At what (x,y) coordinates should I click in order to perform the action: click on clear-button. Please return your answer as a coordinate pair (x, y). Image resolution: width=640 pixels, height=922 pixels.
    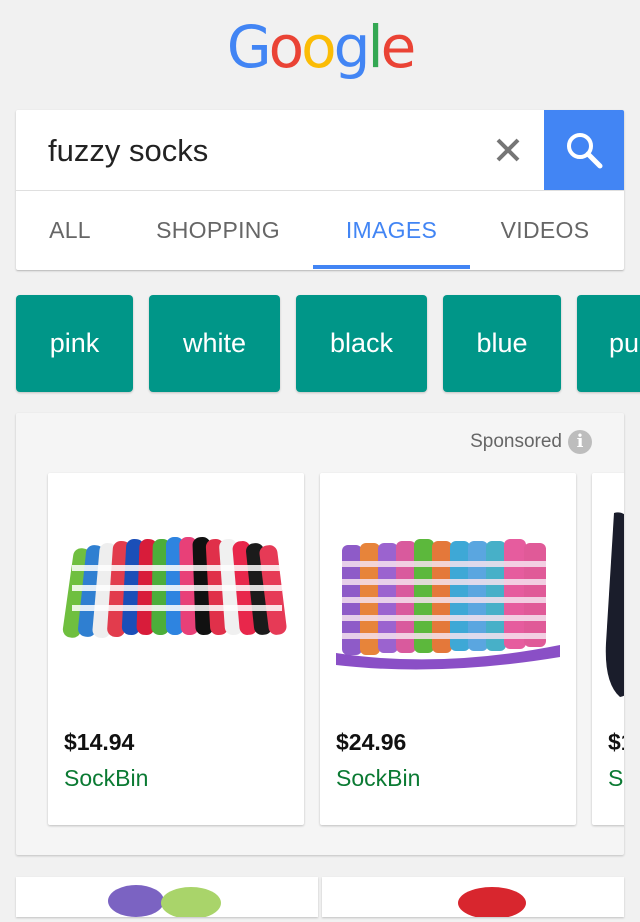
    Looking at the image, I should click on (508, 150).